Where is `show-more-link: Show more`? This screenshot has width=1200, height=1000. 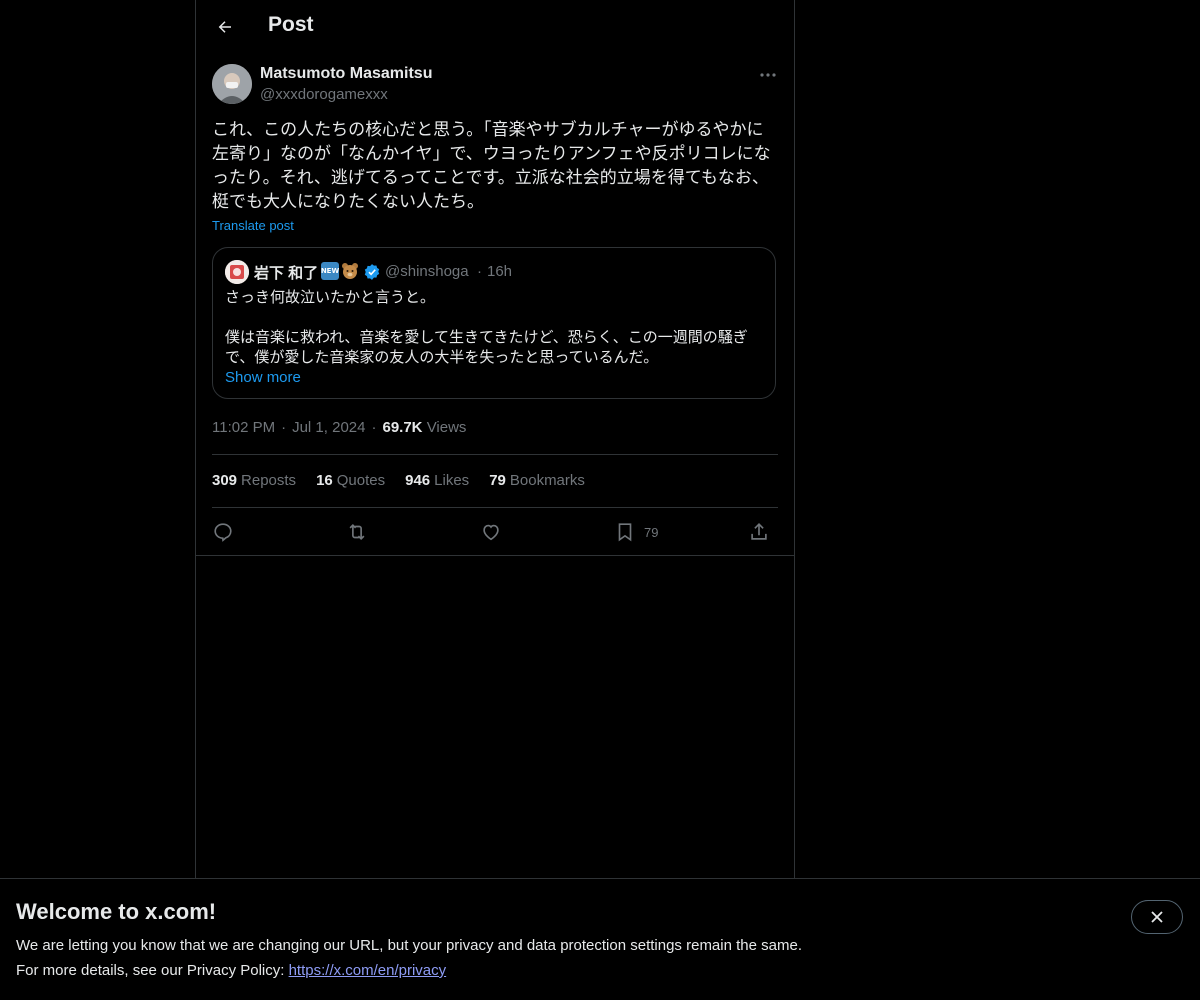 show-more-link: Show more is located at coordinates (263, 377).